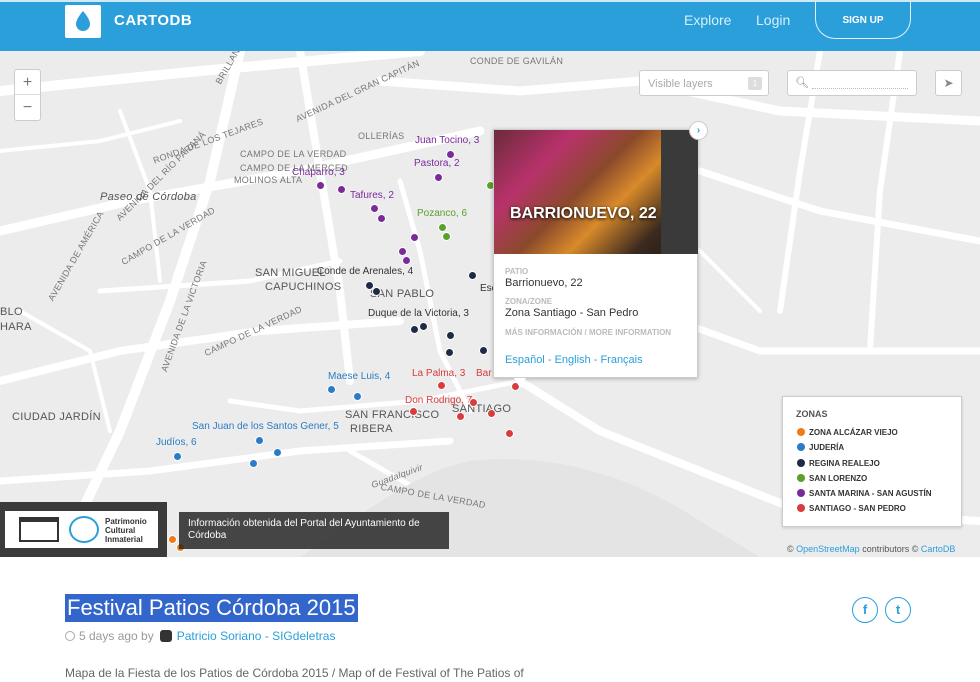 The width and height of the screenshot is (980, 682). I want to click on cartodb-link: CartoDB, so click(938, 549).